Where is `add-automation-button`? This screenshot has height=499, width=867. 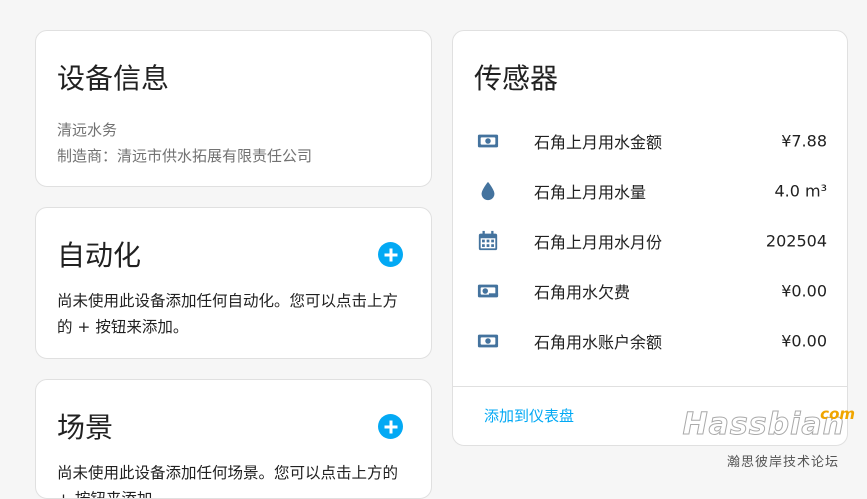
add-automation-button is located at coordinates (390, 254).